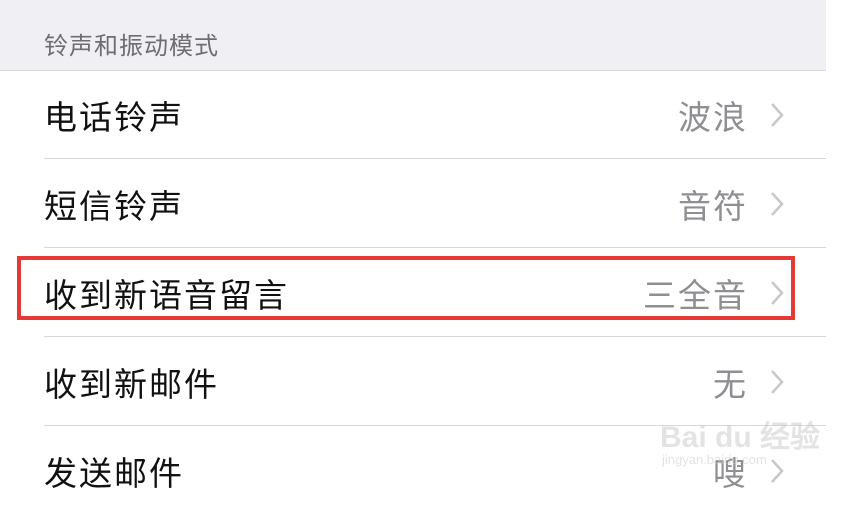 Image resolution: width=864 pixels, height=515 pixels. What do you see at coordinates (730, 384) in the screenshot?
I see `row-value: 无` at bounding box center [730, 384].